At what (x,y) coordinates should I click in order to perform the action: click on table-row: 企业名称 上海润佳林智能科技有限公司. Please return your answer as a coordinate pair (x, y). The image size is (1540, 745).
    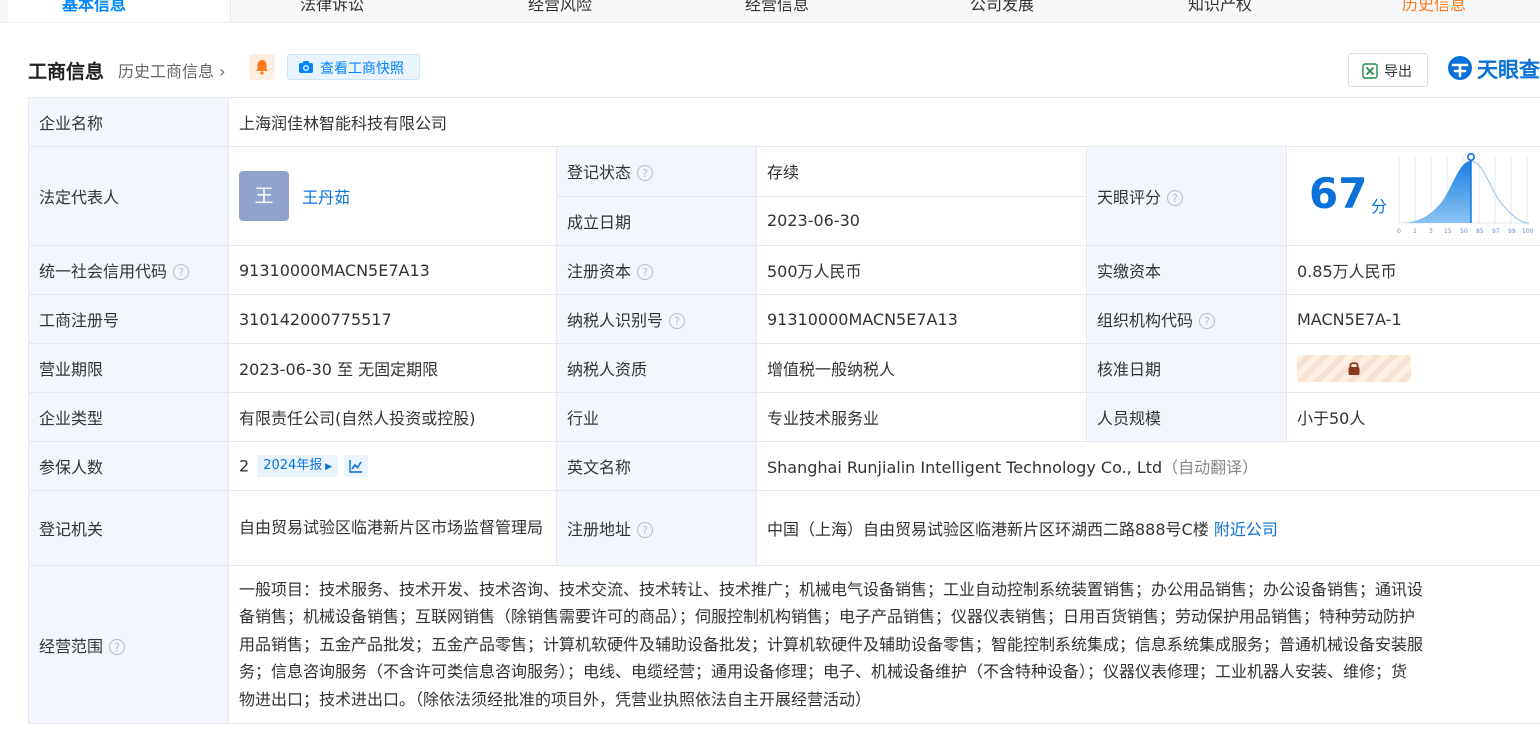
    Looking at the image, I should click on (784, 122).